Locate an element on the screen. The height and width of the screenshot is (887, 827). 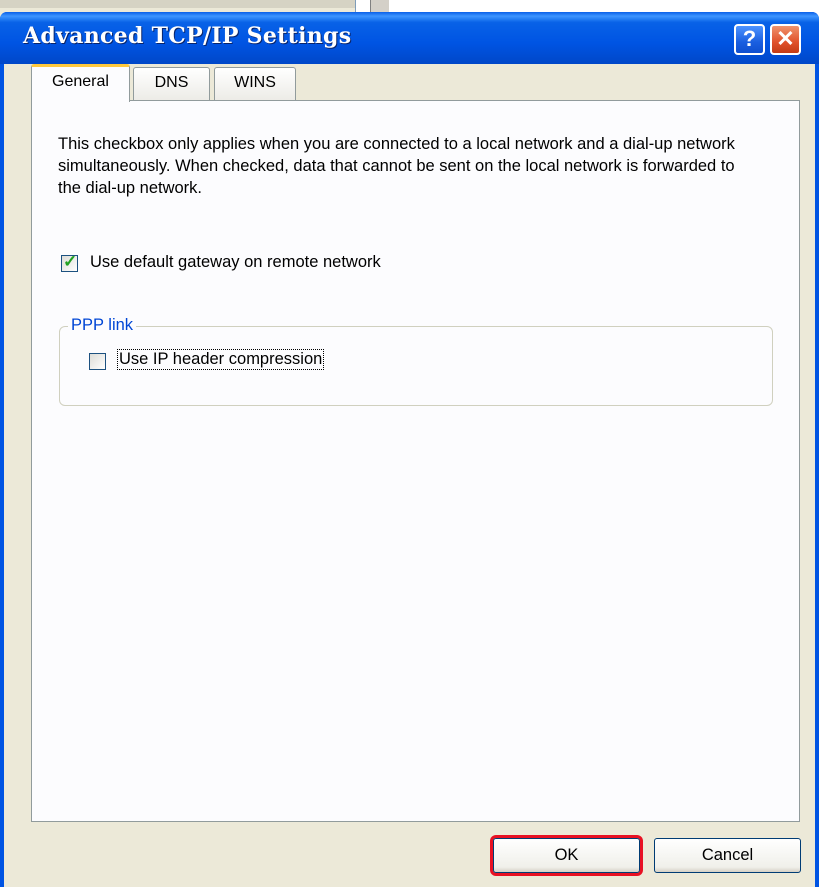
dialog-title: Advanced TCP/IP Settings is located at coordinates (187, 36).